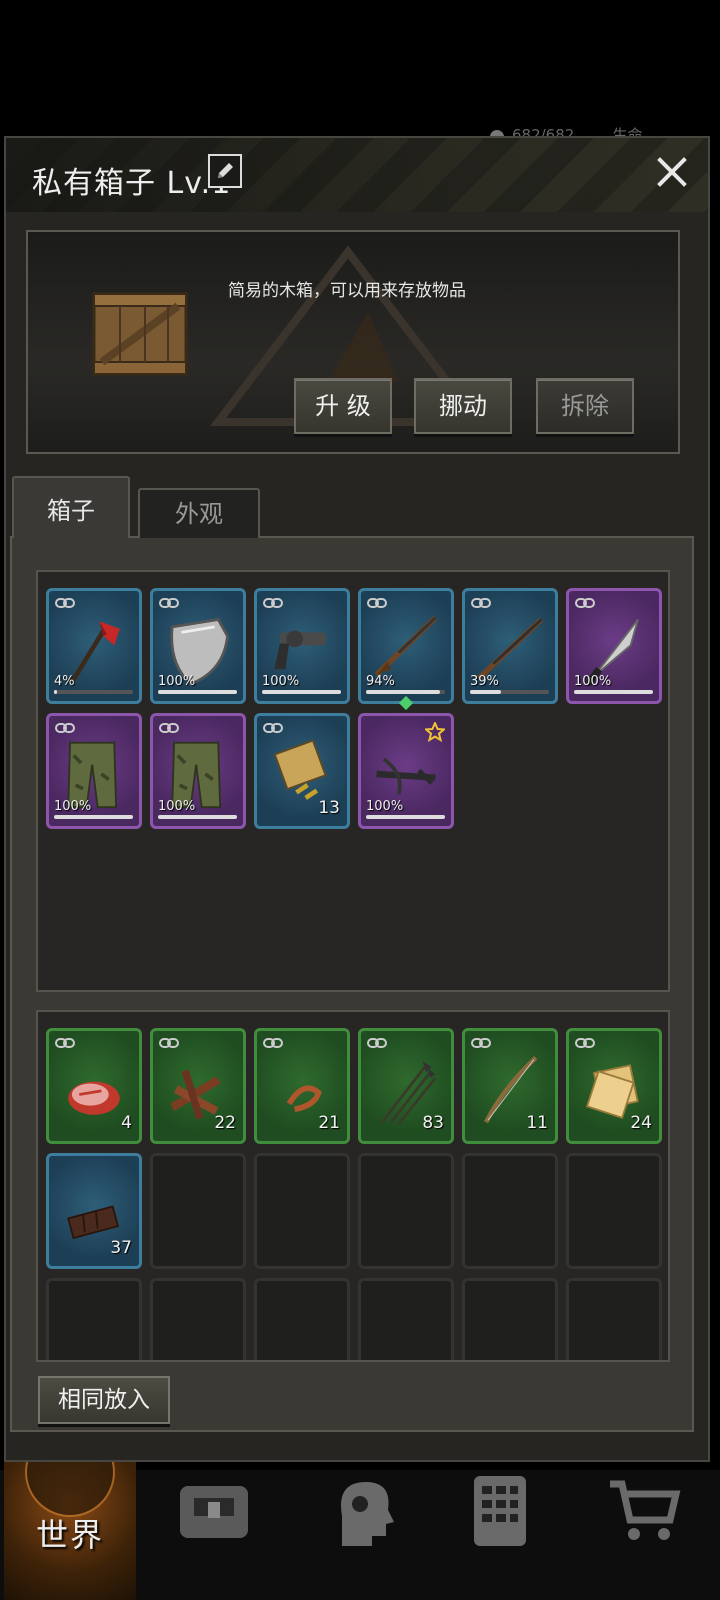 The width and height of the screenshot is (720, 1600). Describe the element at coordinates (433, 1123) in the screenshot. I see `item-quantity: 83` at that location.